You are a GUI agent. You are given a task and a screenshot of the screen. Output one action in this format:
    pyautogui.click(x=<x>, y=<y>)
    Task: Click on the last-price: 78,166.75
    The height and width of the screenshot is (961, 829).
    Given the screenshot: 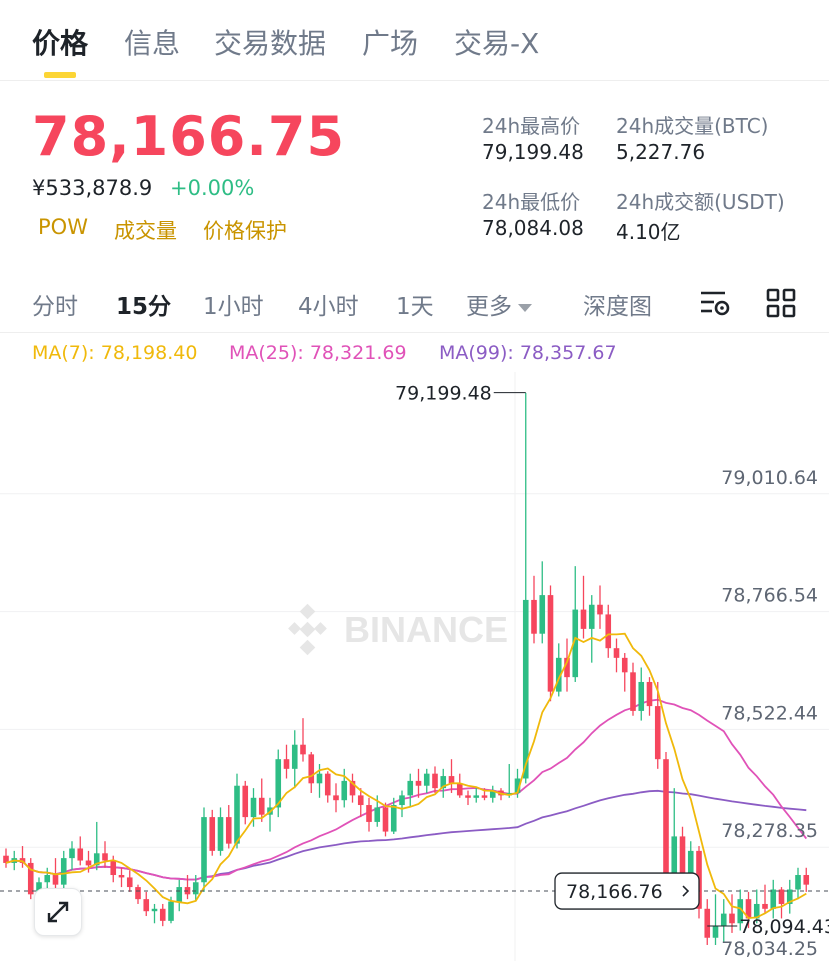 What is the action you would take?
    pyautogui.click(x=189, y=136)
    